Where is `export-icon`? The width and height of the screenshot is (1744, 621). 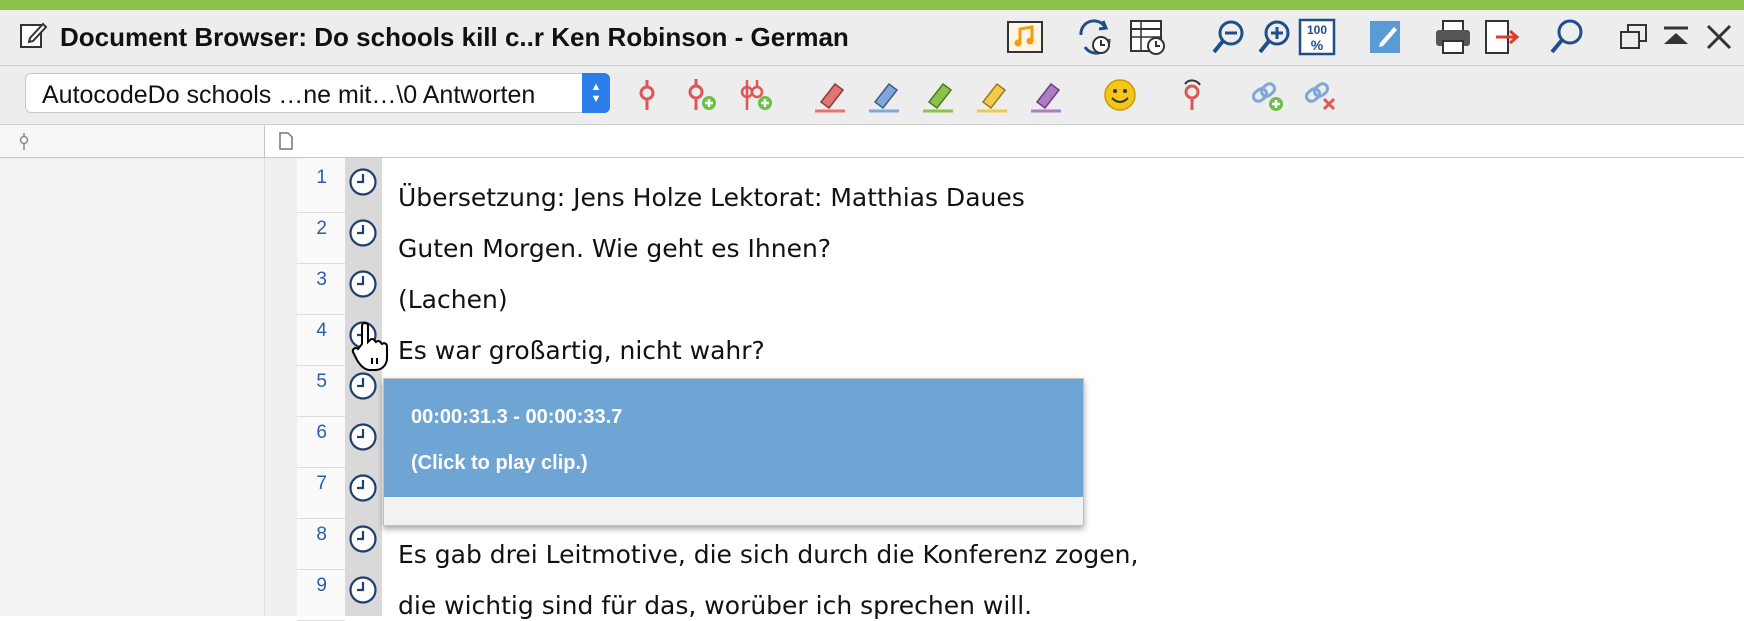
export-icon is located at coordinates (1502, 37).